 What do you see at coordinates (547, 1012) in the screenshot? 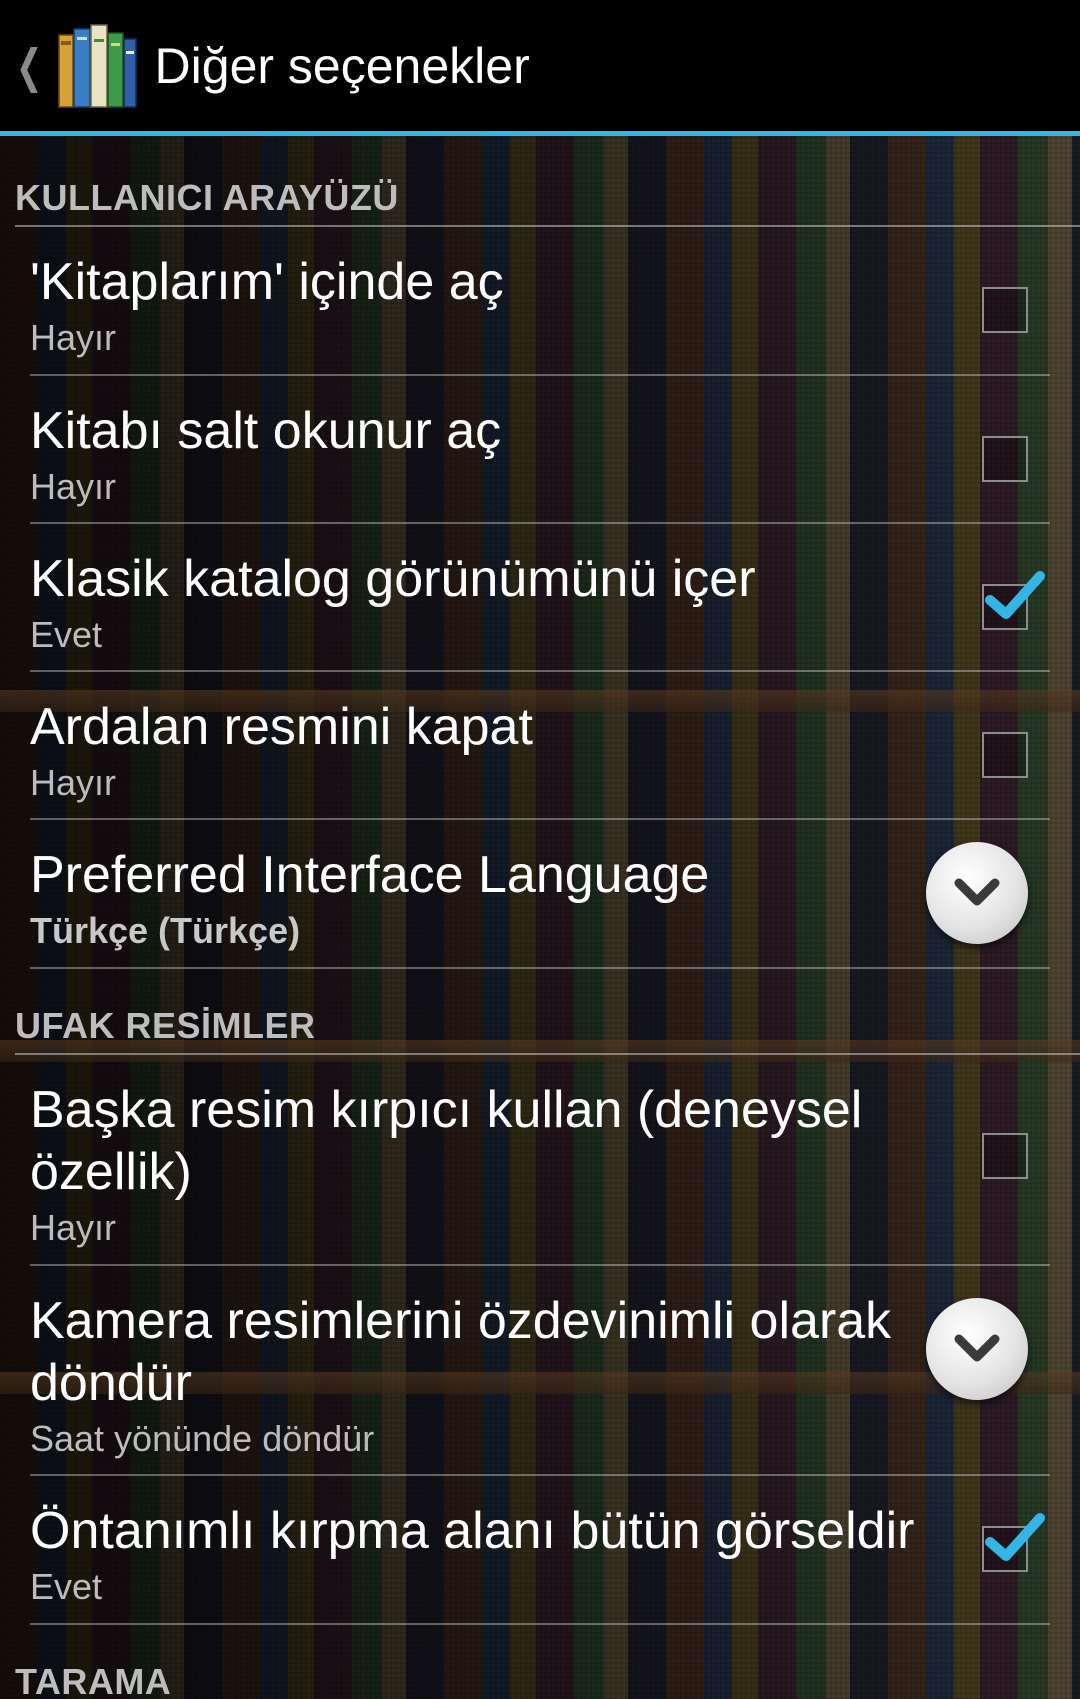
I see `category-thumbnails: UFAK RESİMLER` at bounding box center [547, 1012].